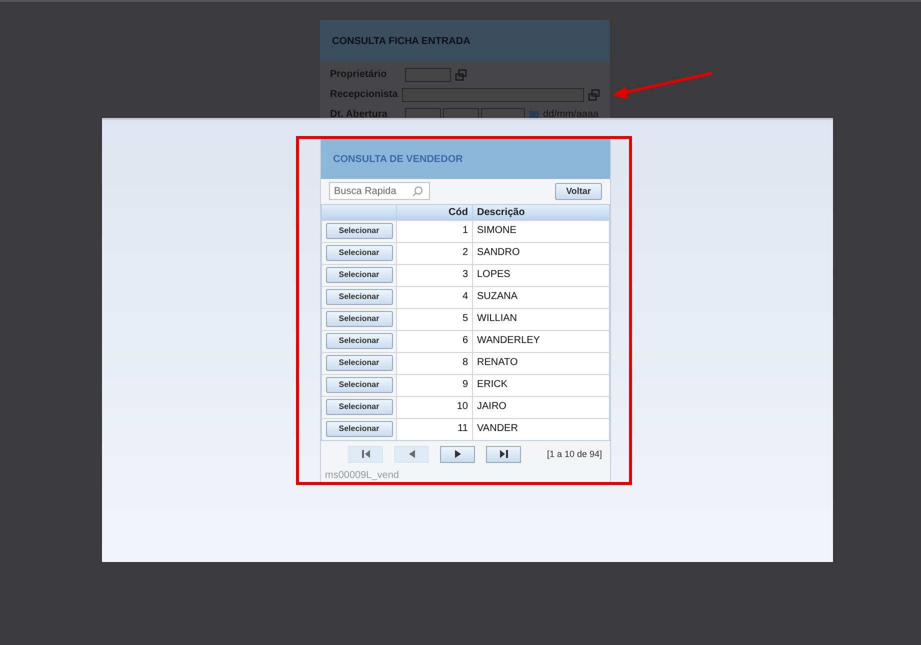 The height and width of the screenshot is (645, 921). I want to click on next-page-icon, so click(457, 454).